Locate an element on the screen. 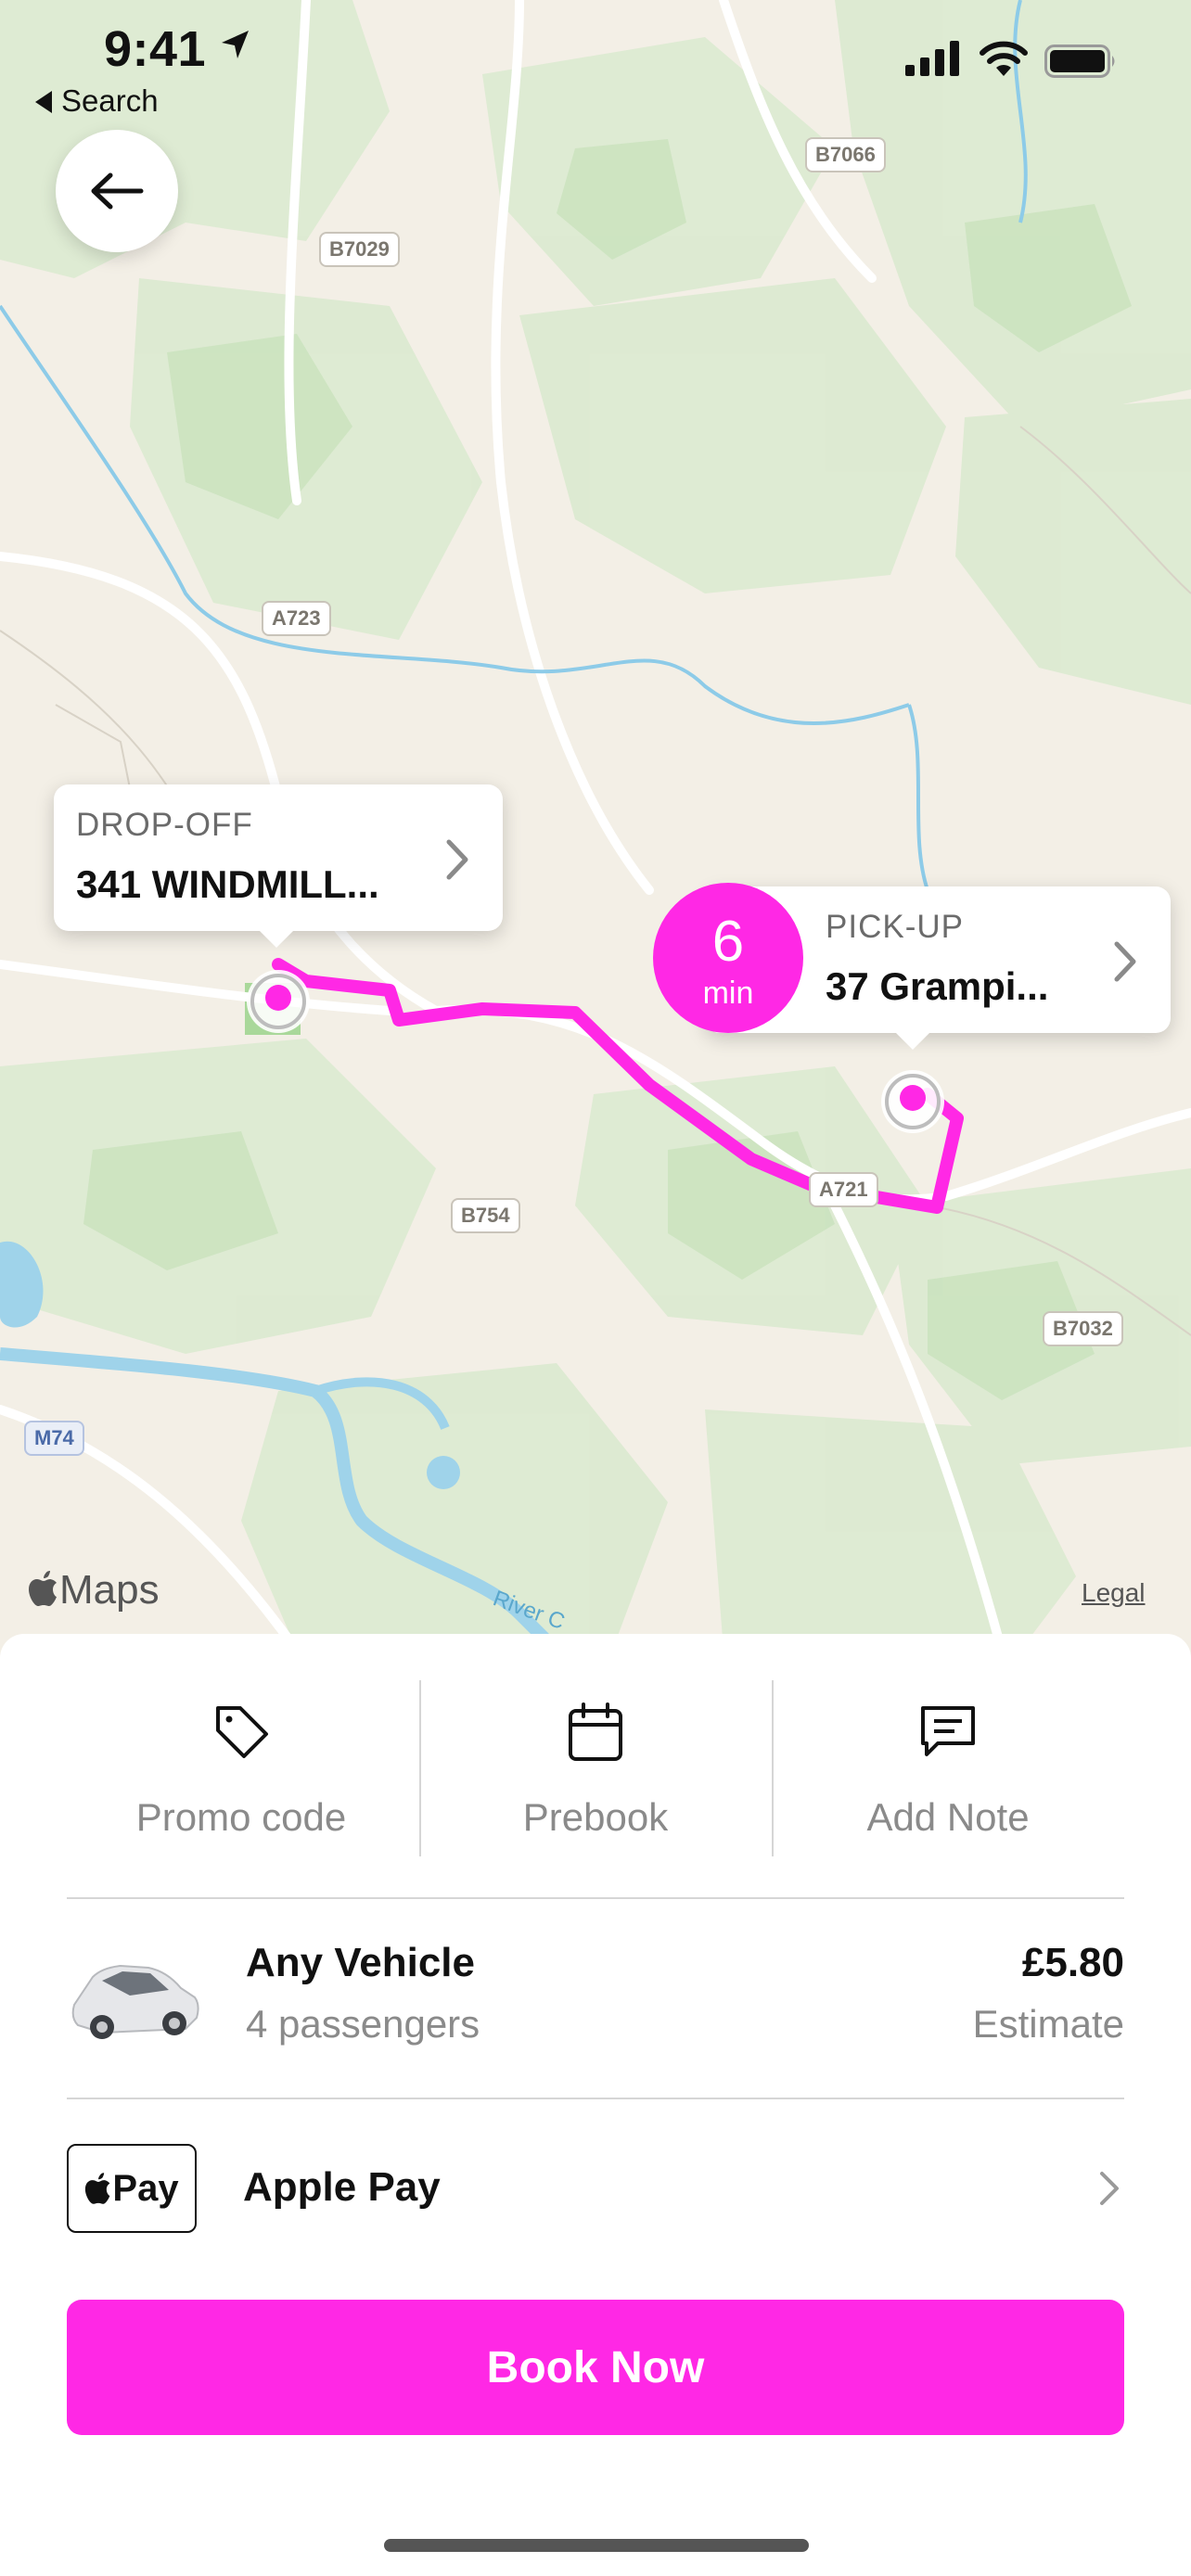  back-triangle-icon is located at coordinates (43, 102).